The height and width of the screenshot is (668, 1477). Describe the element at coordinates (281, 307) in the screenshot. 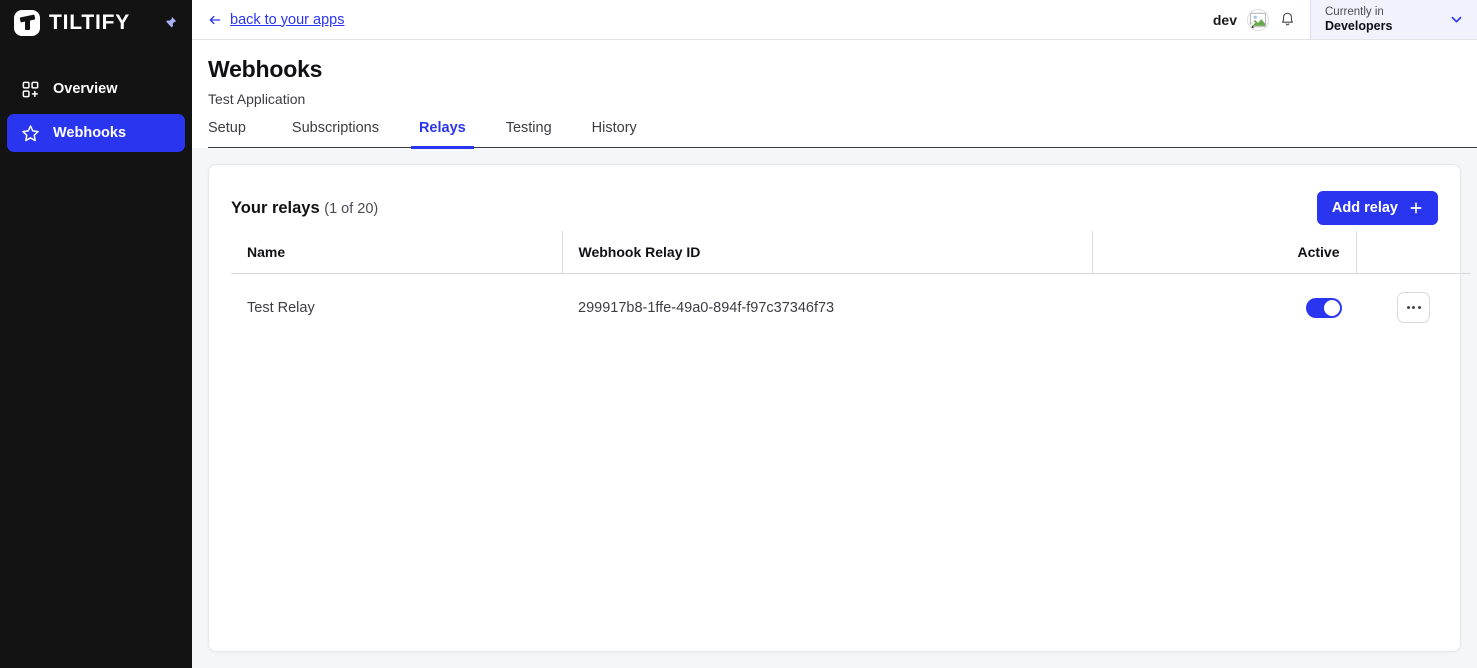

I see `cell-relay-name: Test Relay` at that location.